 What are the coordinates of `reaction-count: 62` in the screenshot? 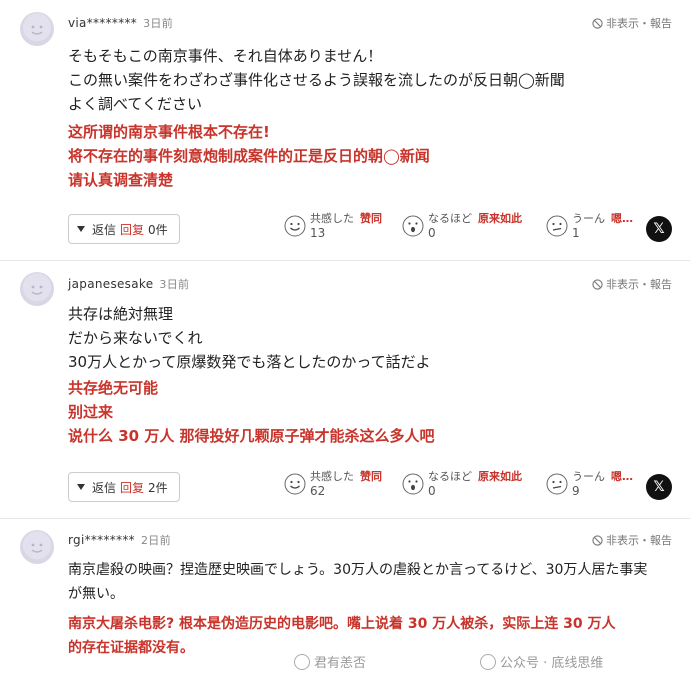 It's located at (318, 491).